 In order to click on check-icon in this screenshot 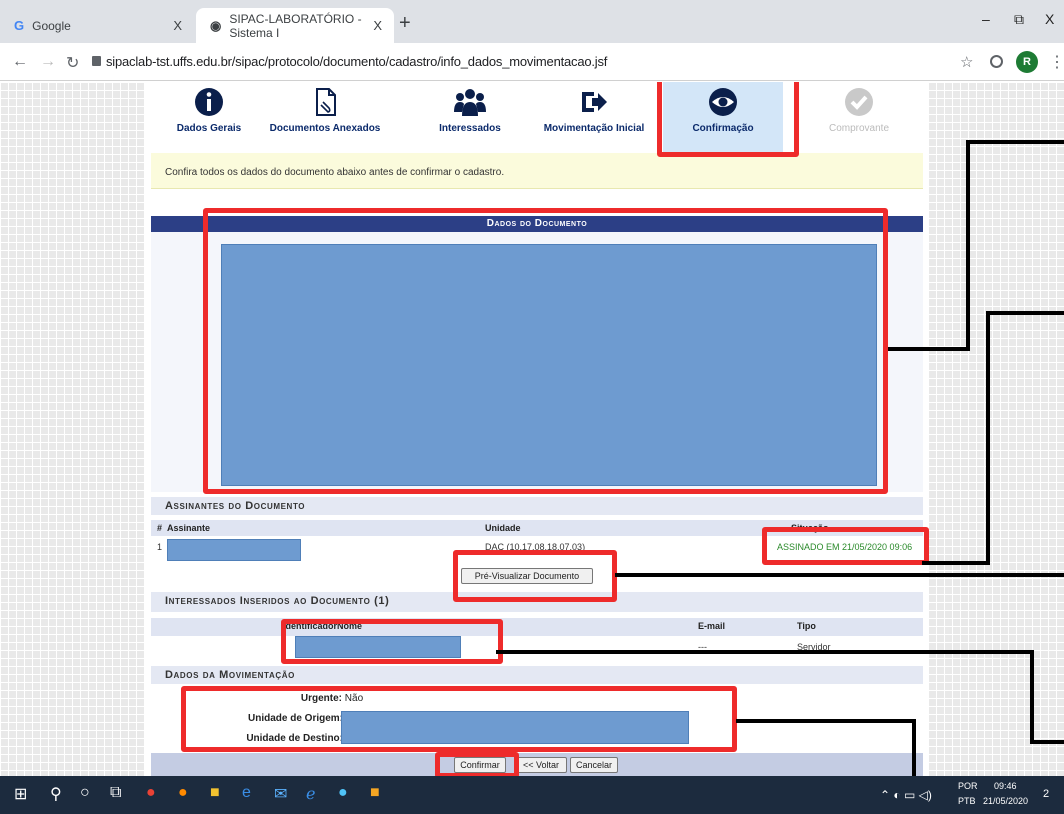, I will do `click(859, 102)`.